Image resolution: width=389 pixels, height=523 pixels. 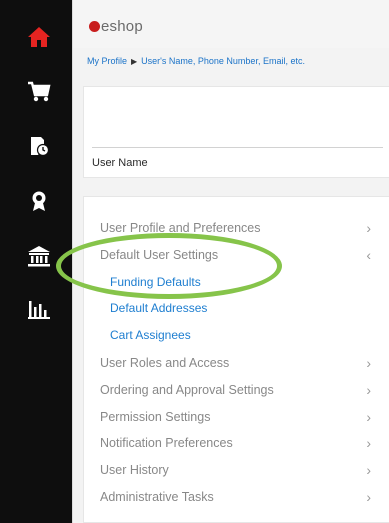 What do you see at coordinates (122, 26) in the screenshot?
I see `app-name: eshop` at bounding box center [122, 26].